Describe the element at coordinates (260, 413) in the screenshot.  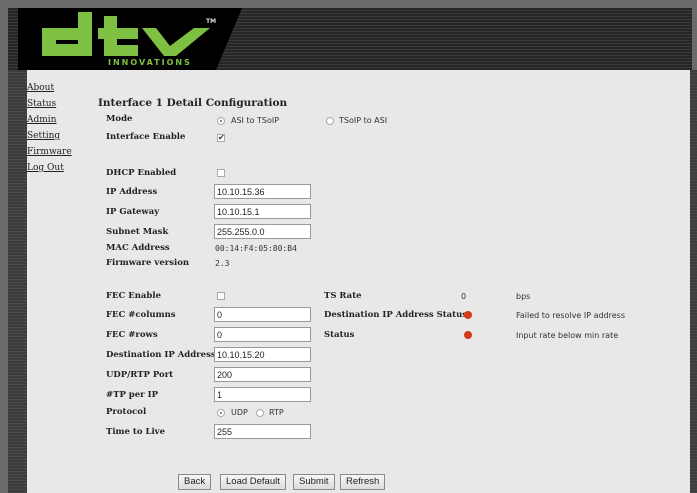
I see `protocol-rtp-radio` at that location.